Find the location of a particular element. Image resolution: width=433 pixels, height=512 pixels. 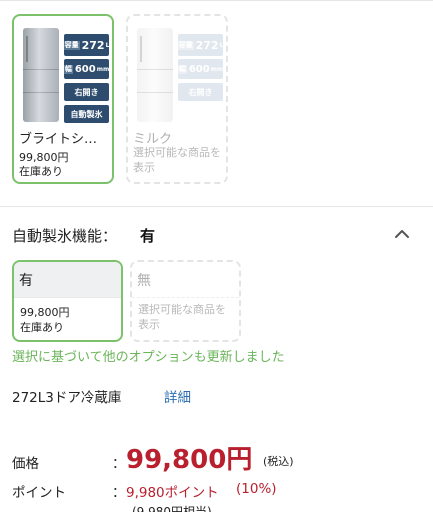

price-value: 99,800円 is located at coordinates (189, 460).